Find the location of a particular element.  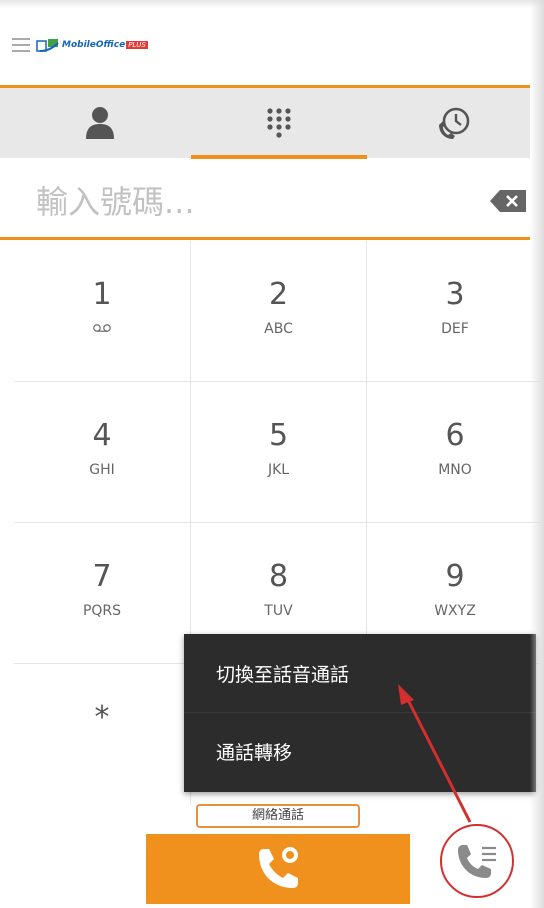

tab-bar is located at coordinates (265, 123).